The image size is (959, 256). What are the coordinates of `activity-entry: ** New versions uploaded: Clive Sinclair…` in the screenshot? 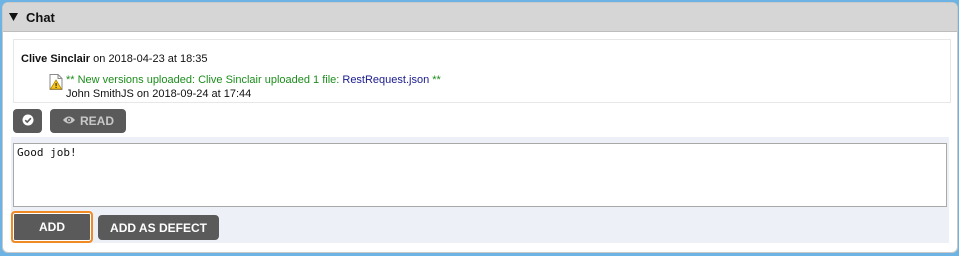 It's located at (253, 80).